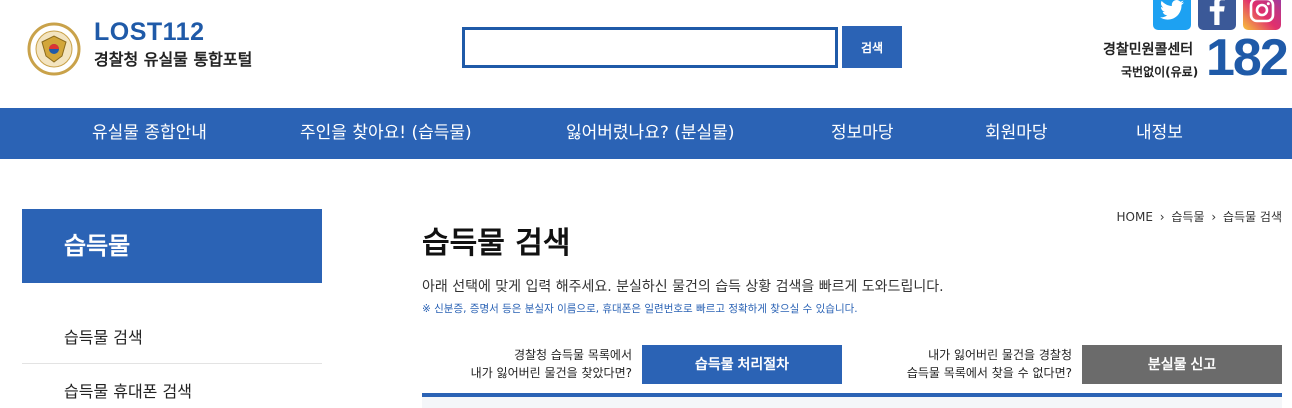 The image size is (1292, 408). What do you see at coordinates (989, 373) in the screenshot?
I see `right-prompt-line2: 습득물 목록에서 찾을 수 없다면?` at bounding box center [989, 373].